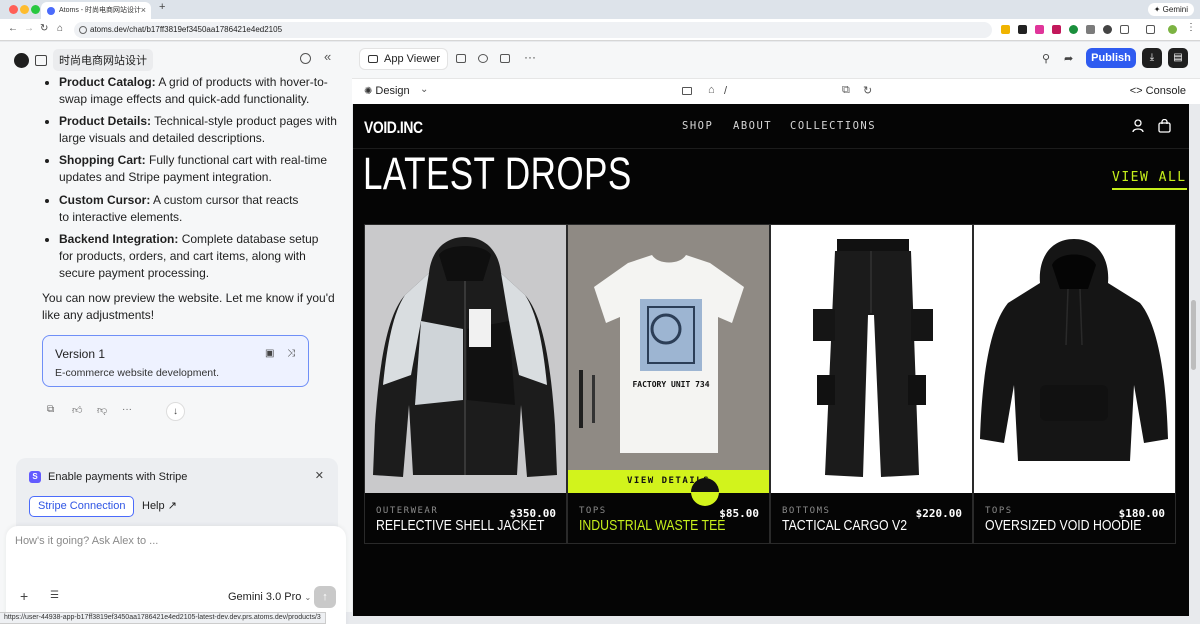 The height and width of the screenshot is (624, 1200). What do you see at coordinates (1046, 58) in the screenshot?
I see `pin-icon: ⚲` at bounding box center [1046, 58].